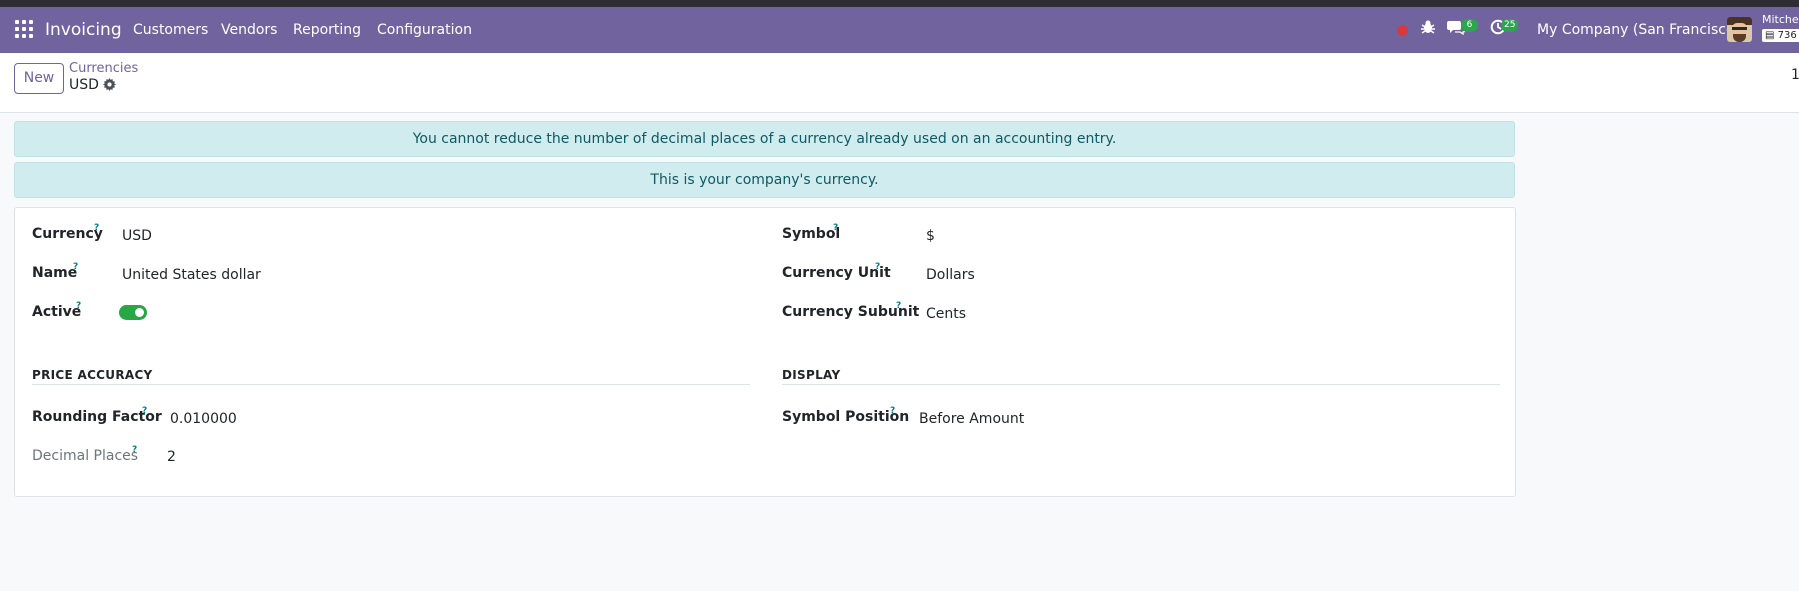  What do you see at coordinates (92, 375) in the screenshot?
I see `price-accuracy-heading: PRICE ACCURACY` at bounding box center [92, 375].